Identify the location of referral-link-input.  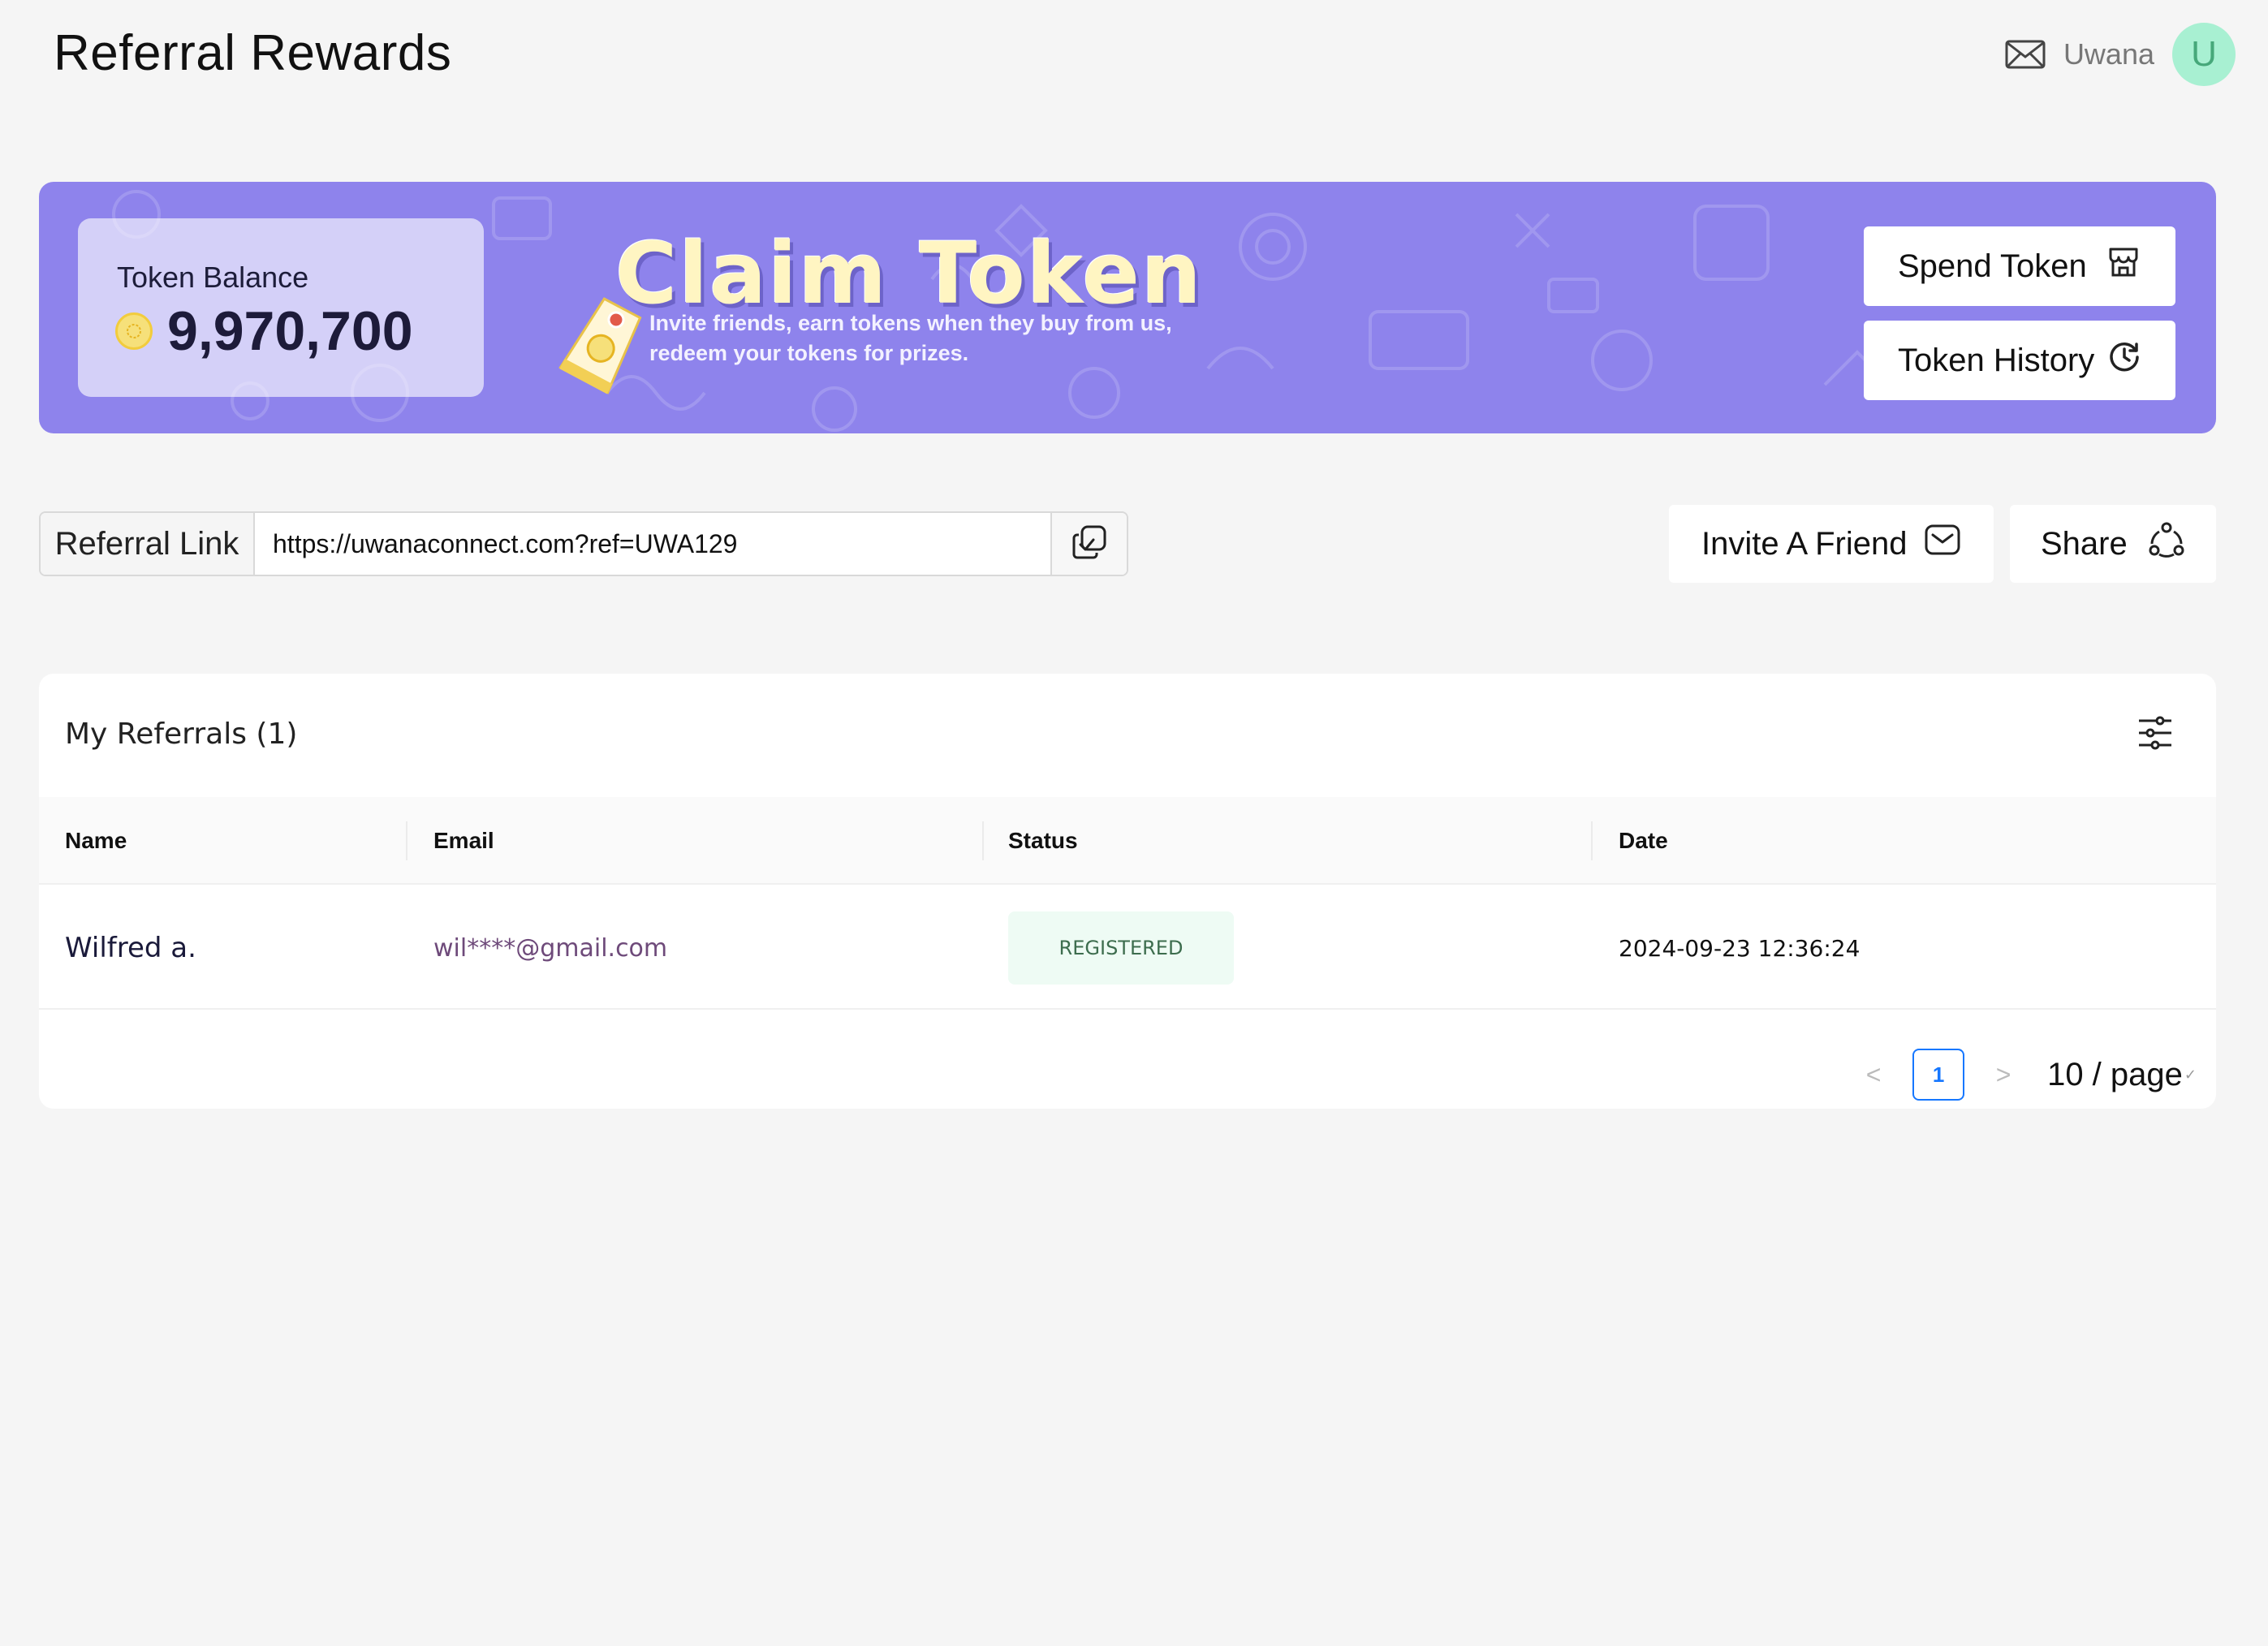
(652, 544).